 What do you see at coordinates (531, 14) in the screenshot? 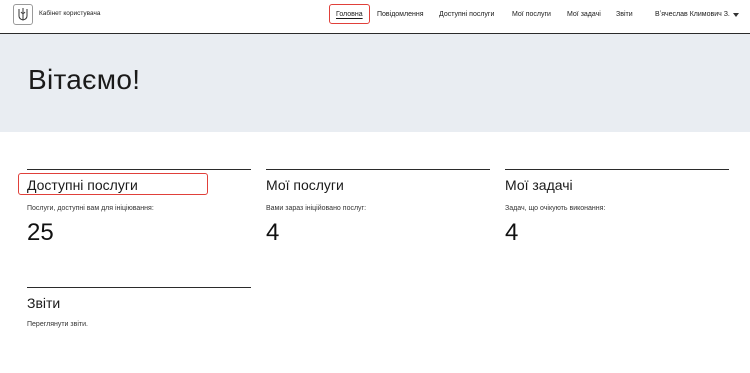
I see `nav-my-services: Мої послуги` at bounding box center [531, 14].